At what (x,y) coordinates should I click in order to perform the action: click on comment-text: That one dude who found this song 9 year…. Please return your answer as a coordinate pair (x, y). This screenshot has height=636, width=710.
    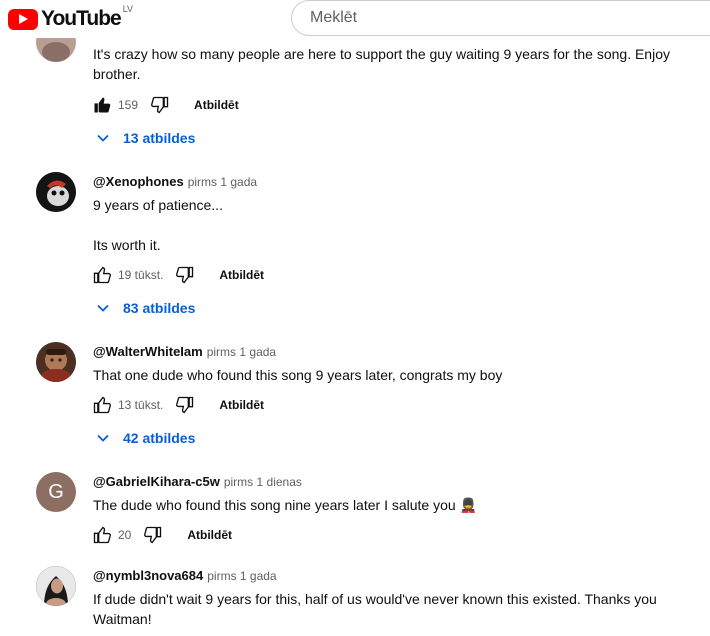
    Looking at the image, I should click on (298, 375).